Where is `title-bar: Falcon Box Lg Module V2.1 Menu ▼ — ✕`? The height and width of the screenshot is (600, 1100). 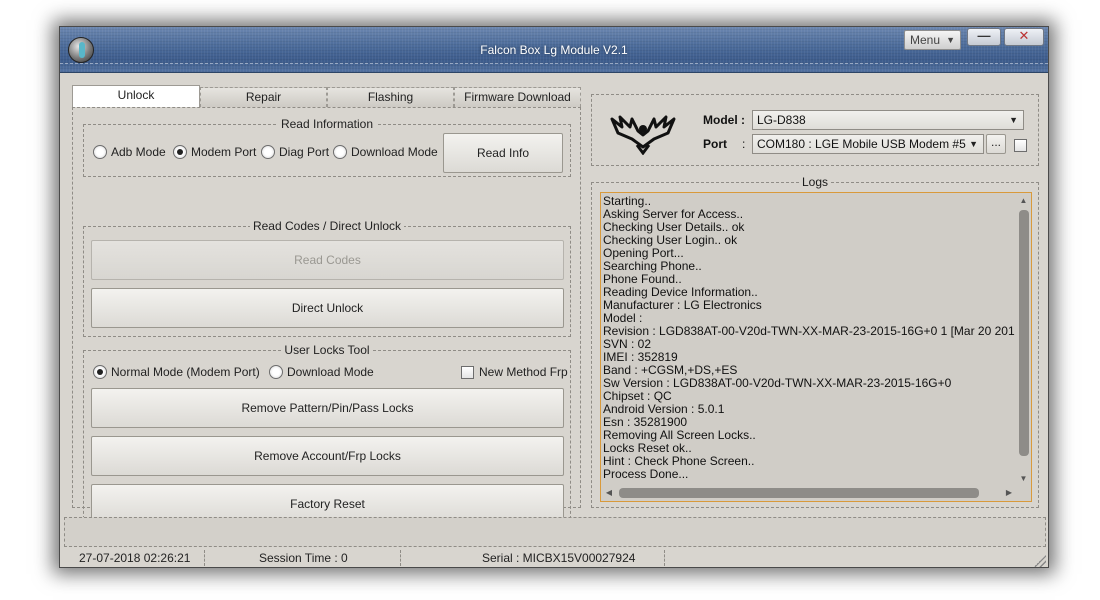 title-bar: Falcon Box Lg Module V2.1 Menu ▼ — ✕ is located at coordinates (554, 50).